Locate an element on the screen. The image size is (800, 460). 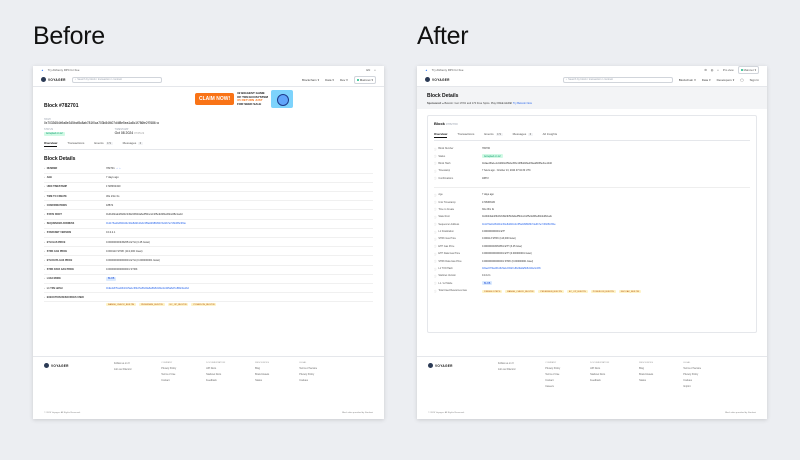
sign-in-link: Sign In is located at coordinates (754, 80).